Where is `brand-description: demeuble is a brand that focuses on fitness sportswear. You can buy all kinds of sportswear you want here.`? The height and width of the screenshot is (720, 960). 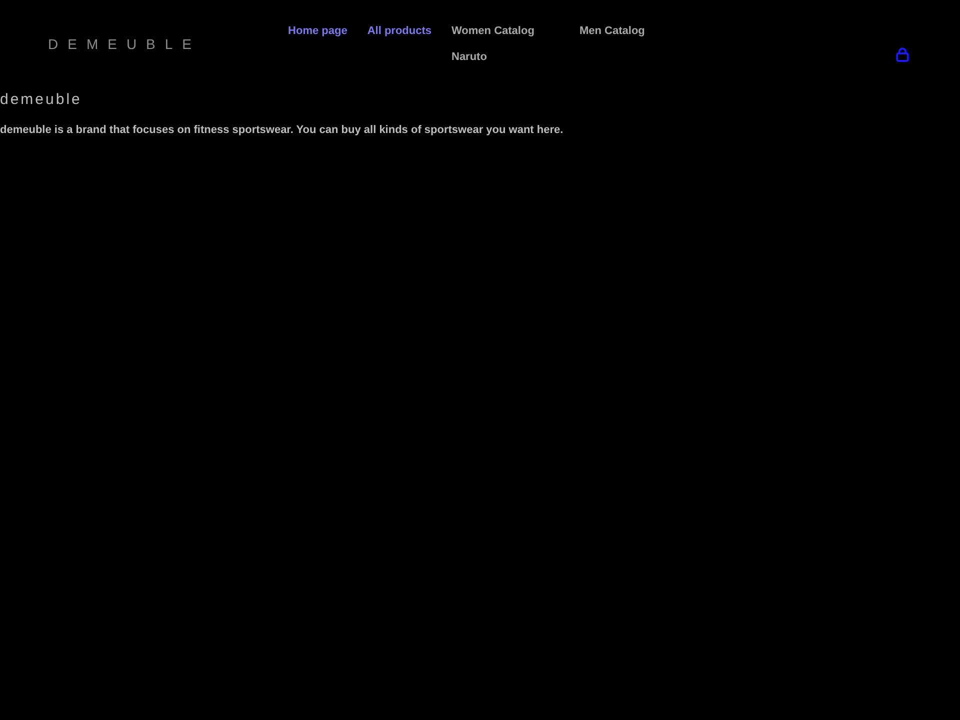 brand-description: demeuble is a brand that focuses on fitness sportswear. You can buy all kinds of sportswear you want here. is located at coordinates (282, 130).